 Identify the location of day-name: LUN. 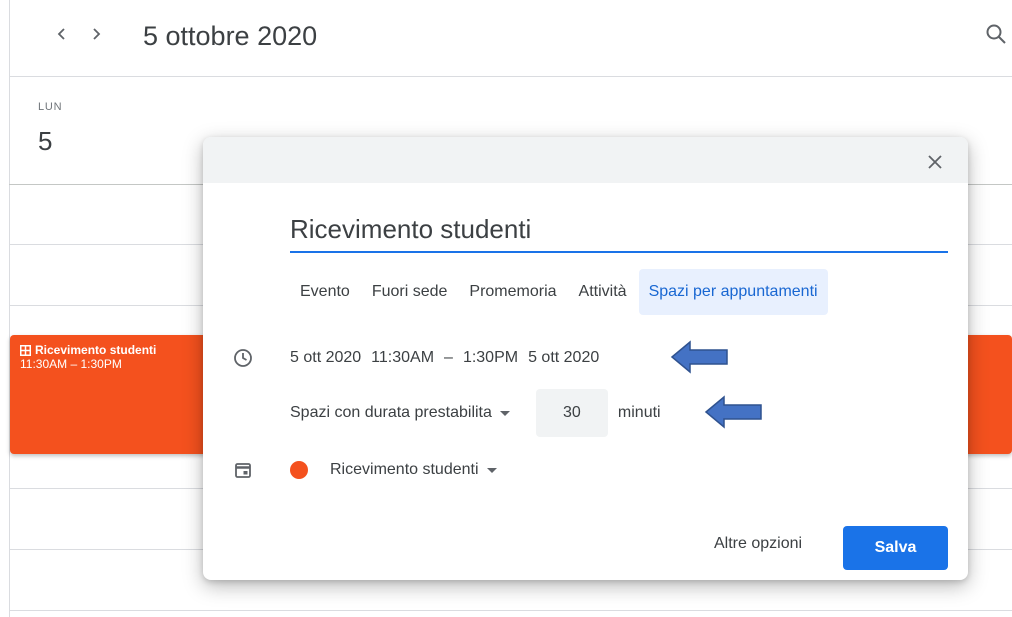
(50, 107).